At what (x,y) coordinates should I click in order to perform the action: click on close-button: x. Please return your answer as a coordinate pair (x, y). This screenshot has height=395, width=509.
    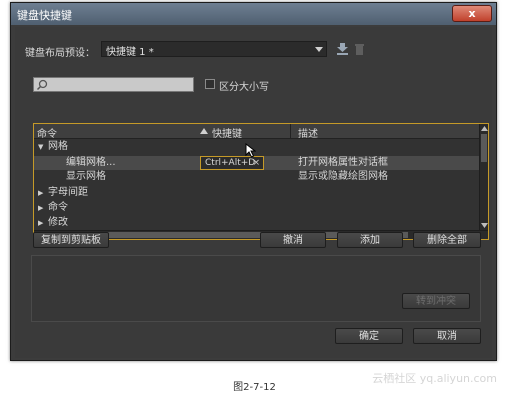
    Looking at the image, I should click on (472, 13).